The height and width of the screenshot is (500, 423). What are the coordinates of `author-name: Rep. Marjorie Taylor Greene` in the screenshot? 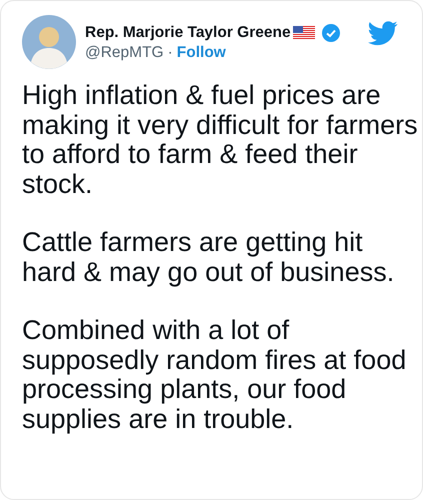 It's located at (188, 33).